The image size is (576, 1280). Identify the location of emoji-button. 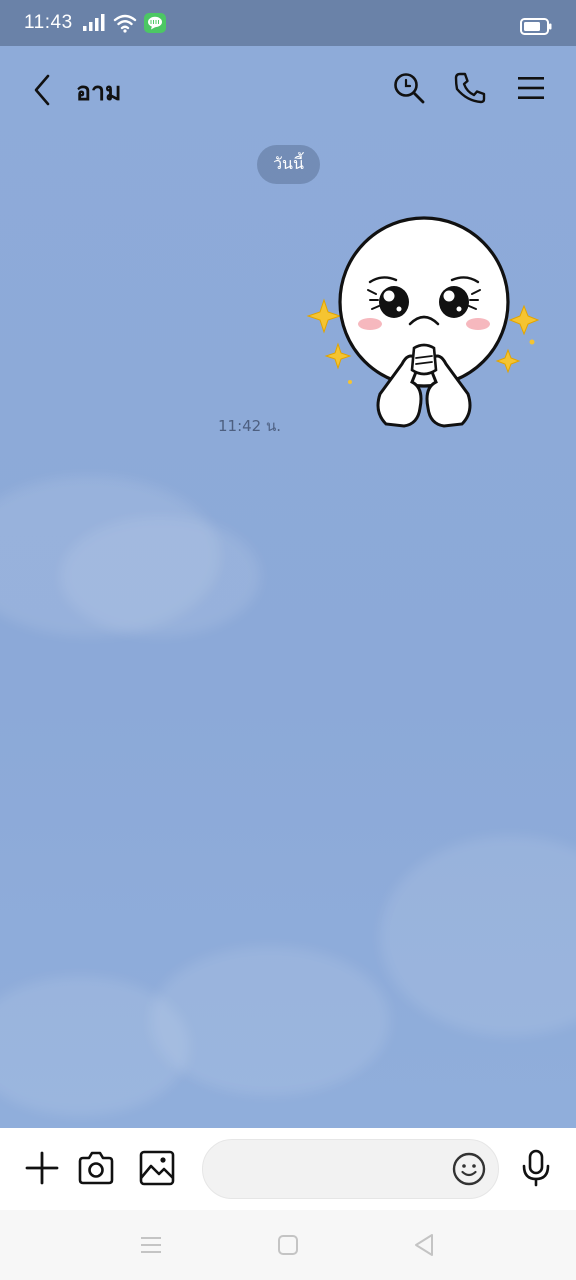
(469, 1169).